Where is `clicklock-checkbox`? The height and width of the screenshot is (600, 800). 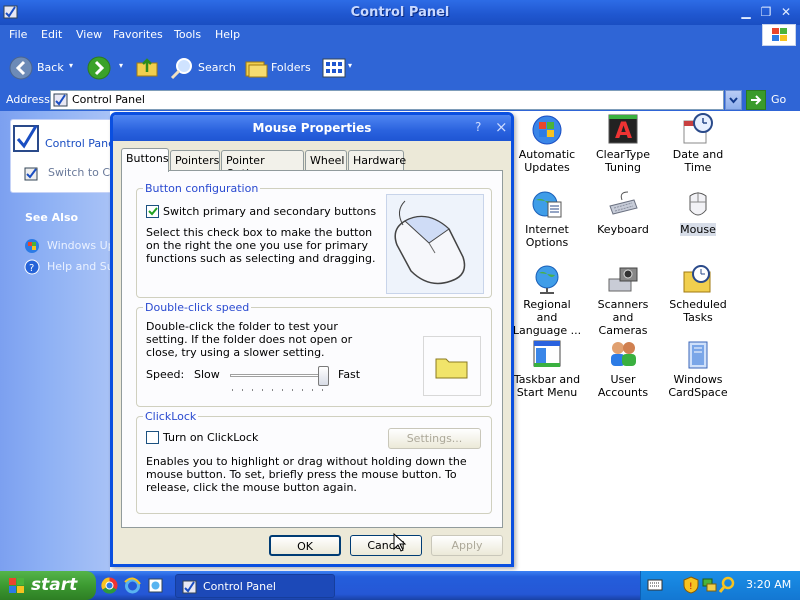
clicklock-checkbox is located at coordinates (152, 437).